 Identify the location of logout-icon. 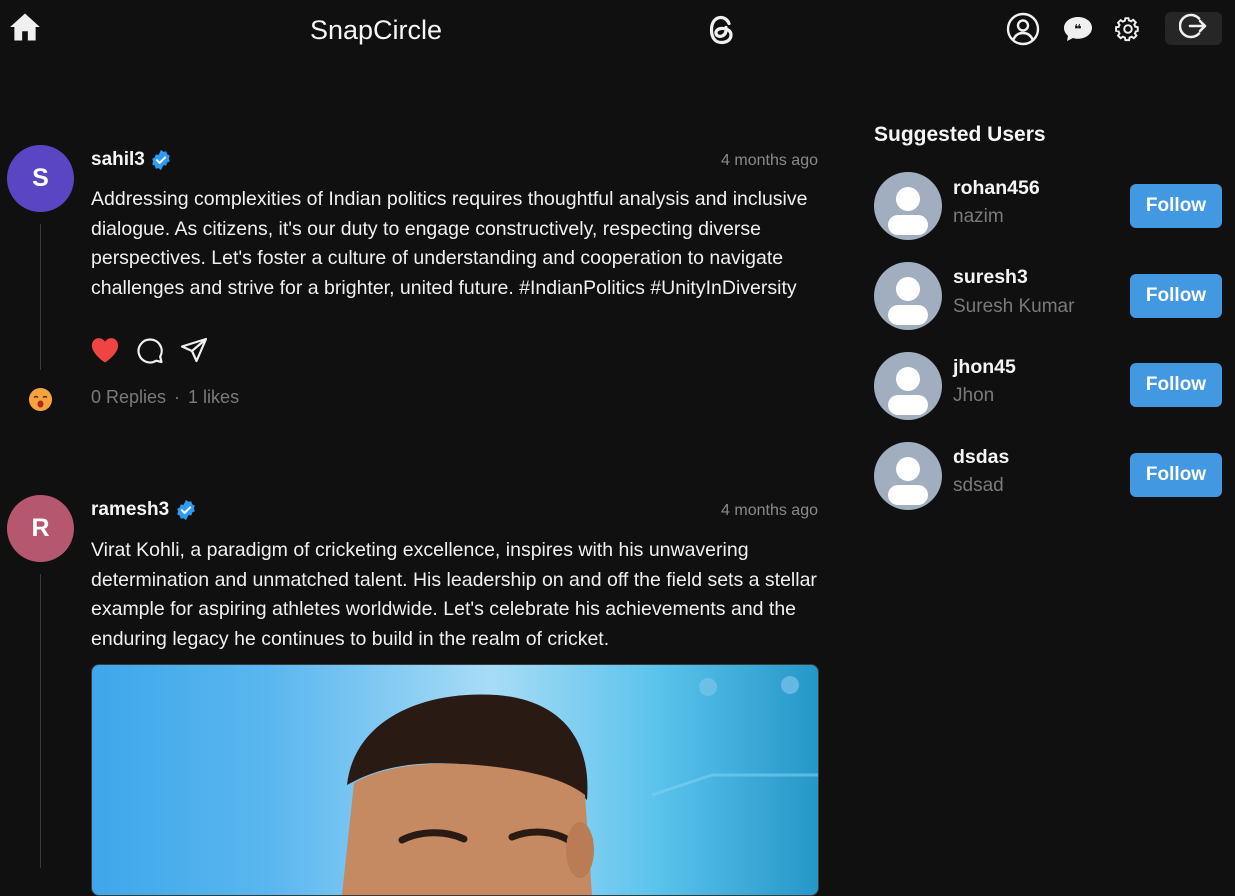
(1193, 28).